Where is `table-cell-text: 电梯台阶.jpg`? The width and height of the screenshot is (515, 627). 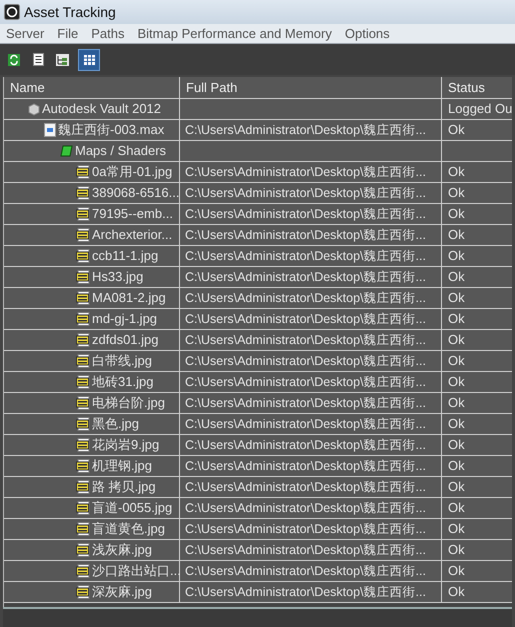
table-cell-text: 电梯台阶.jpg is located at coordinates (128, 403).